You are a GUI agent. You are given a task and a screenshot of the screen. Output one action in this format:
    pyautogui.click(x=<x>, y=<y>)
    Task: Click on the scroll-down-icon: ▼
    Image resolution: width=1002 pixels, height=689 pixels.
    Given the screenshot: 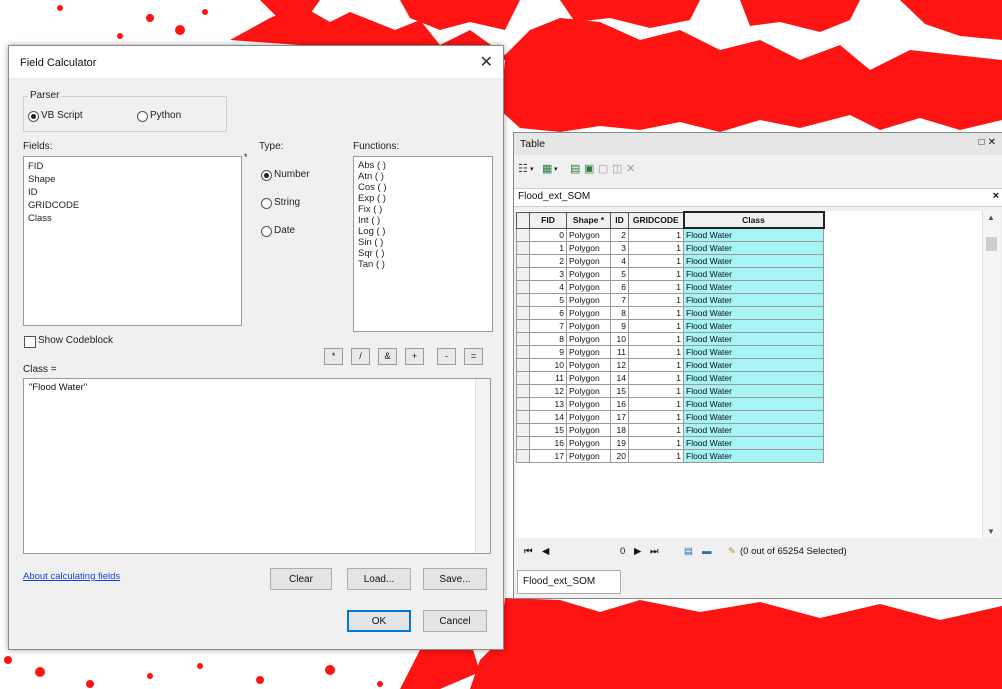 What is the action you would take?
    pyautogui.click(x=991, y=531)
    